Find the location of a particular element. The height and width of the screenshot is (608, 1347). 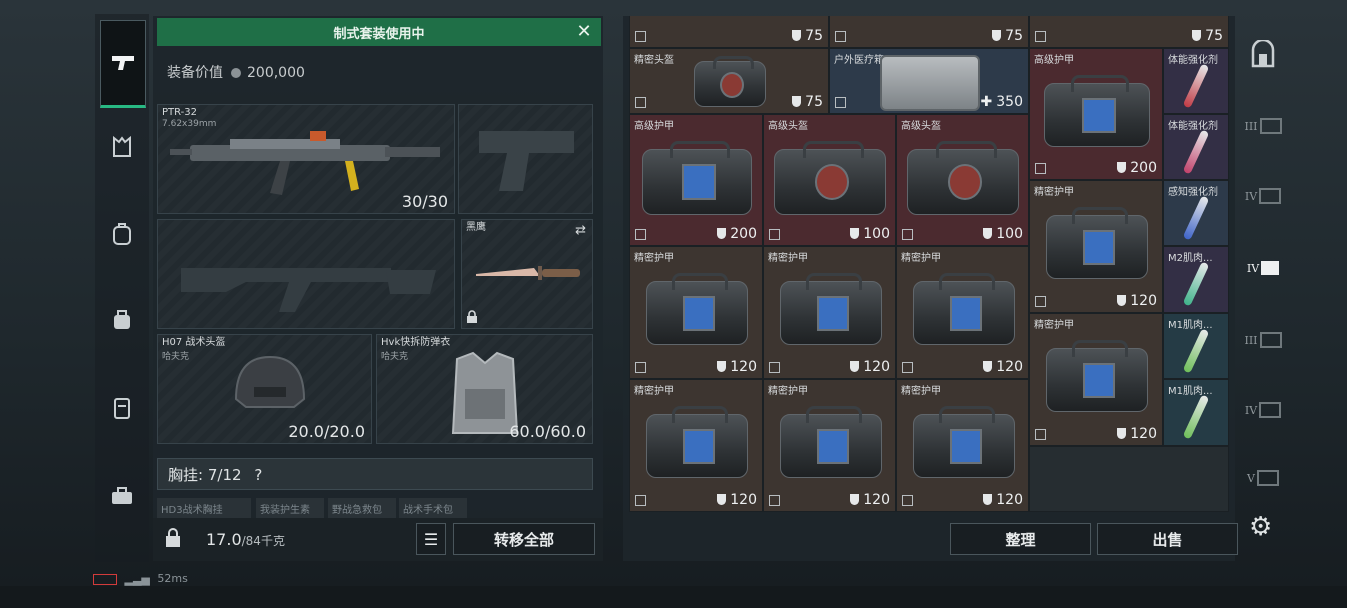

rail-pouch-tab is located at coordinates (122, 320).